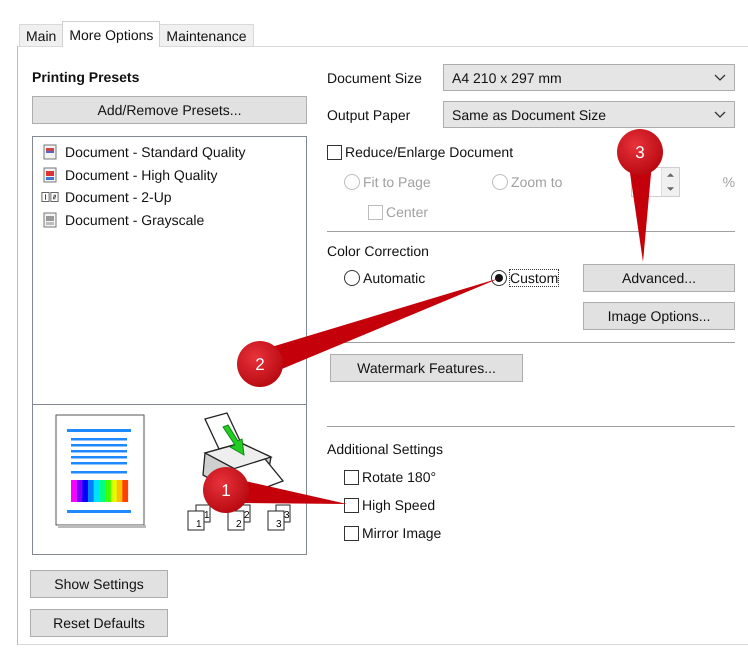  I want to click on checkbox-label: Reduce/Enlarge Document, so click(429, 152).